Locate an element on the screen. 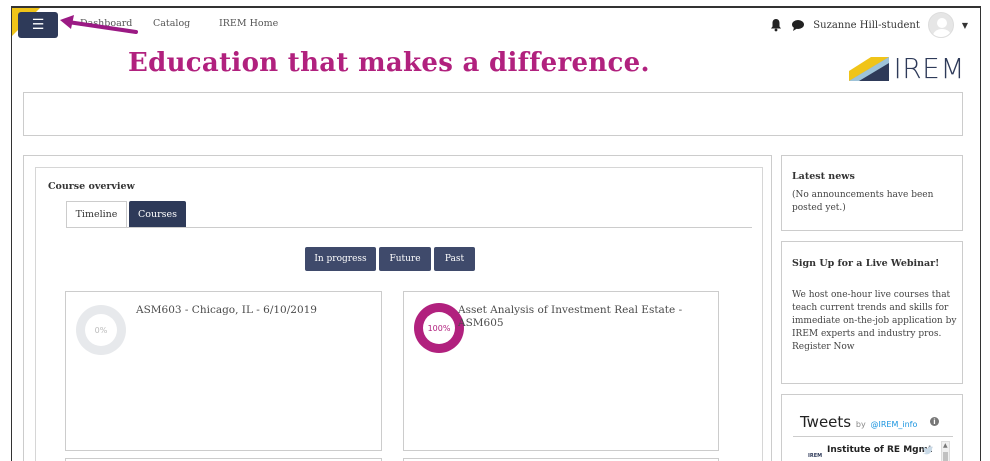  scrollbar-thumb is located at coordinates (945, 456).